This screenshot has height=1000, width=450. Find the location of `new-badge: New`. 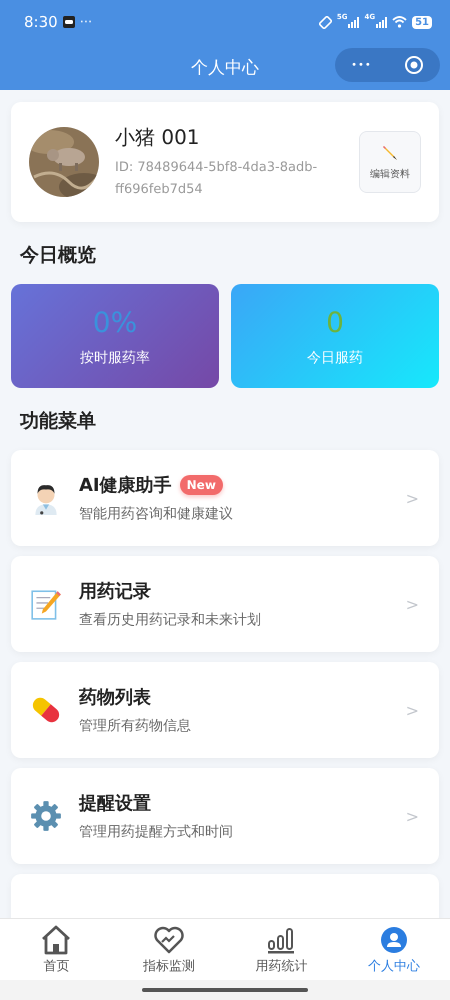

new-badge: New is located at coordinates (201, 485).